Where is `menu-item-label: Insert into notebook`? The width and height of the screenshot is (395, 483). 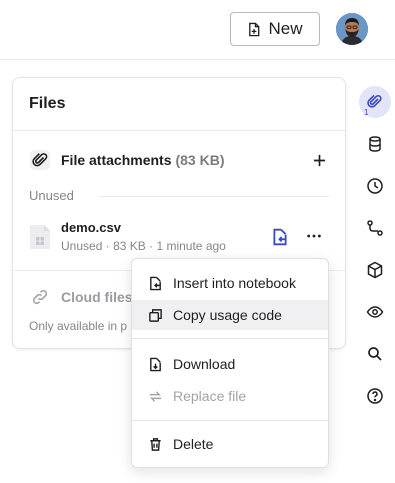
menu-item-label: Insert into notebook is located at coordinates (234, 283).